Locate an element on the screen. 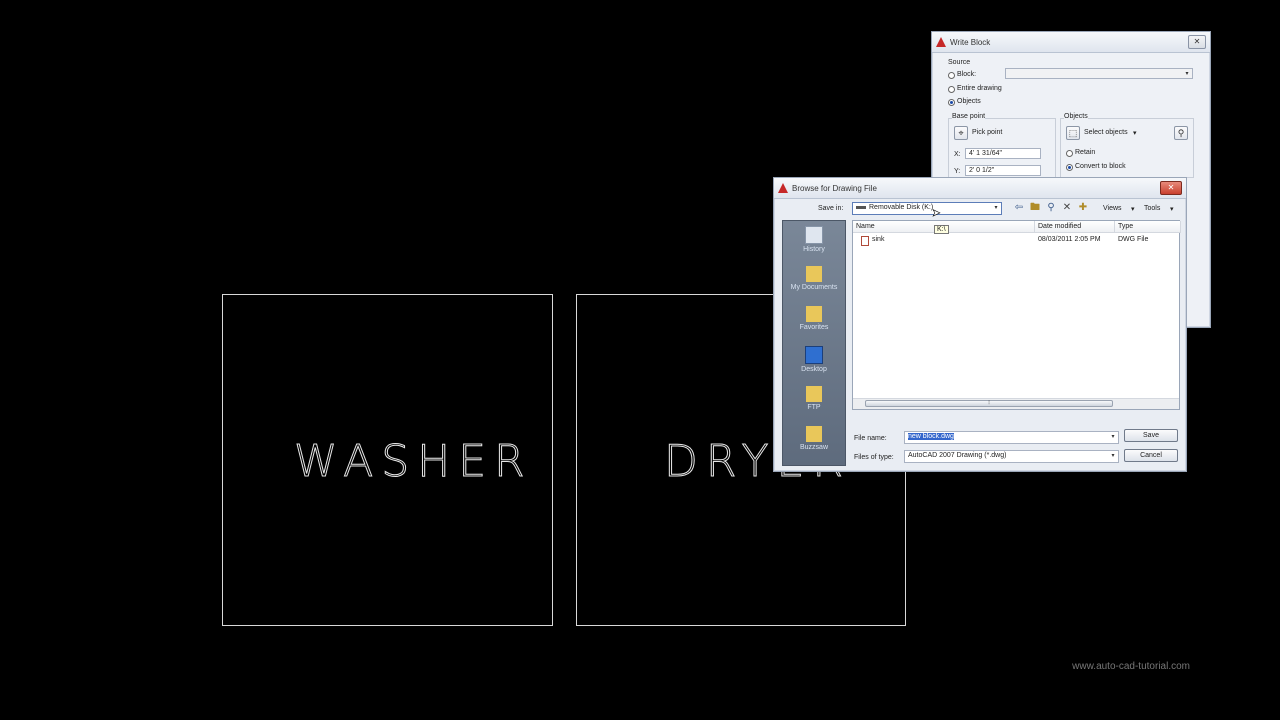 This screenshot has width=1280, height=720. horizontal-scrollbar: ⦙ is located at coordinates (1016, 403).